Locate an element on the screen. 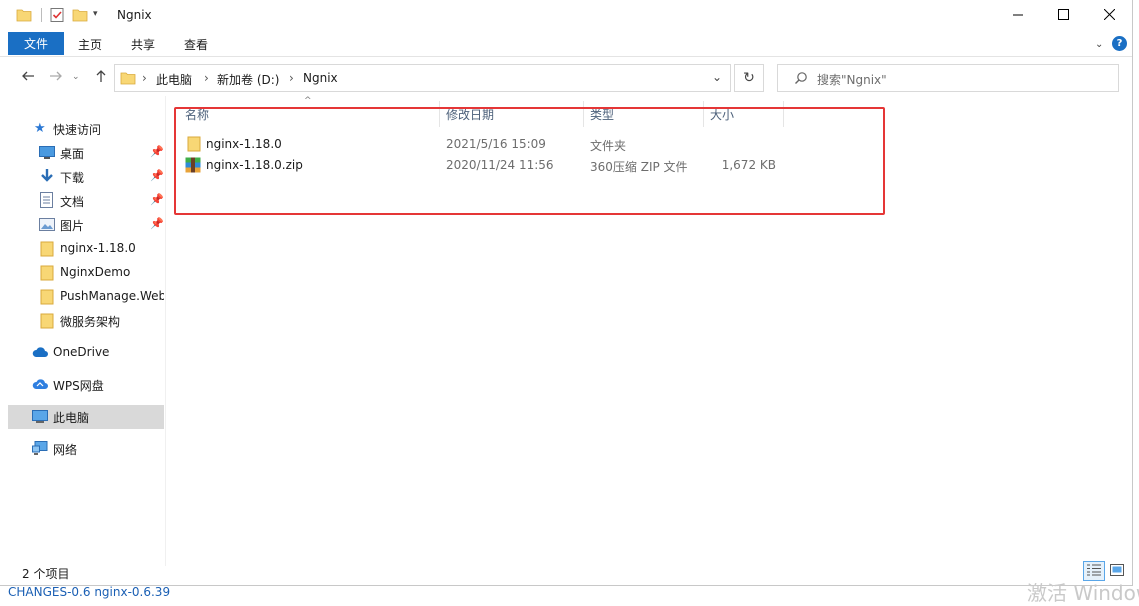 This screenshot has width=1139, height=606. nav-item-microservices: 微服务架构 is located at coordinates (86, 321).